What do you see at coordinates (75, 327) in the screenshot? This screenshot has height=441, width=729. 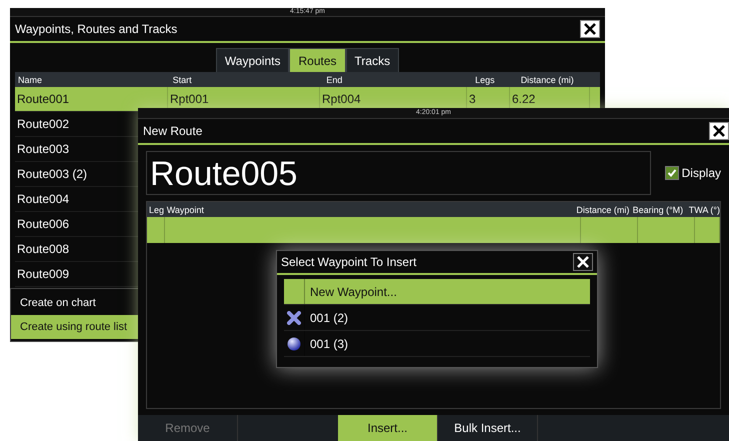 I see `menu-item: Create using route list` at bounding box center [75, 327].